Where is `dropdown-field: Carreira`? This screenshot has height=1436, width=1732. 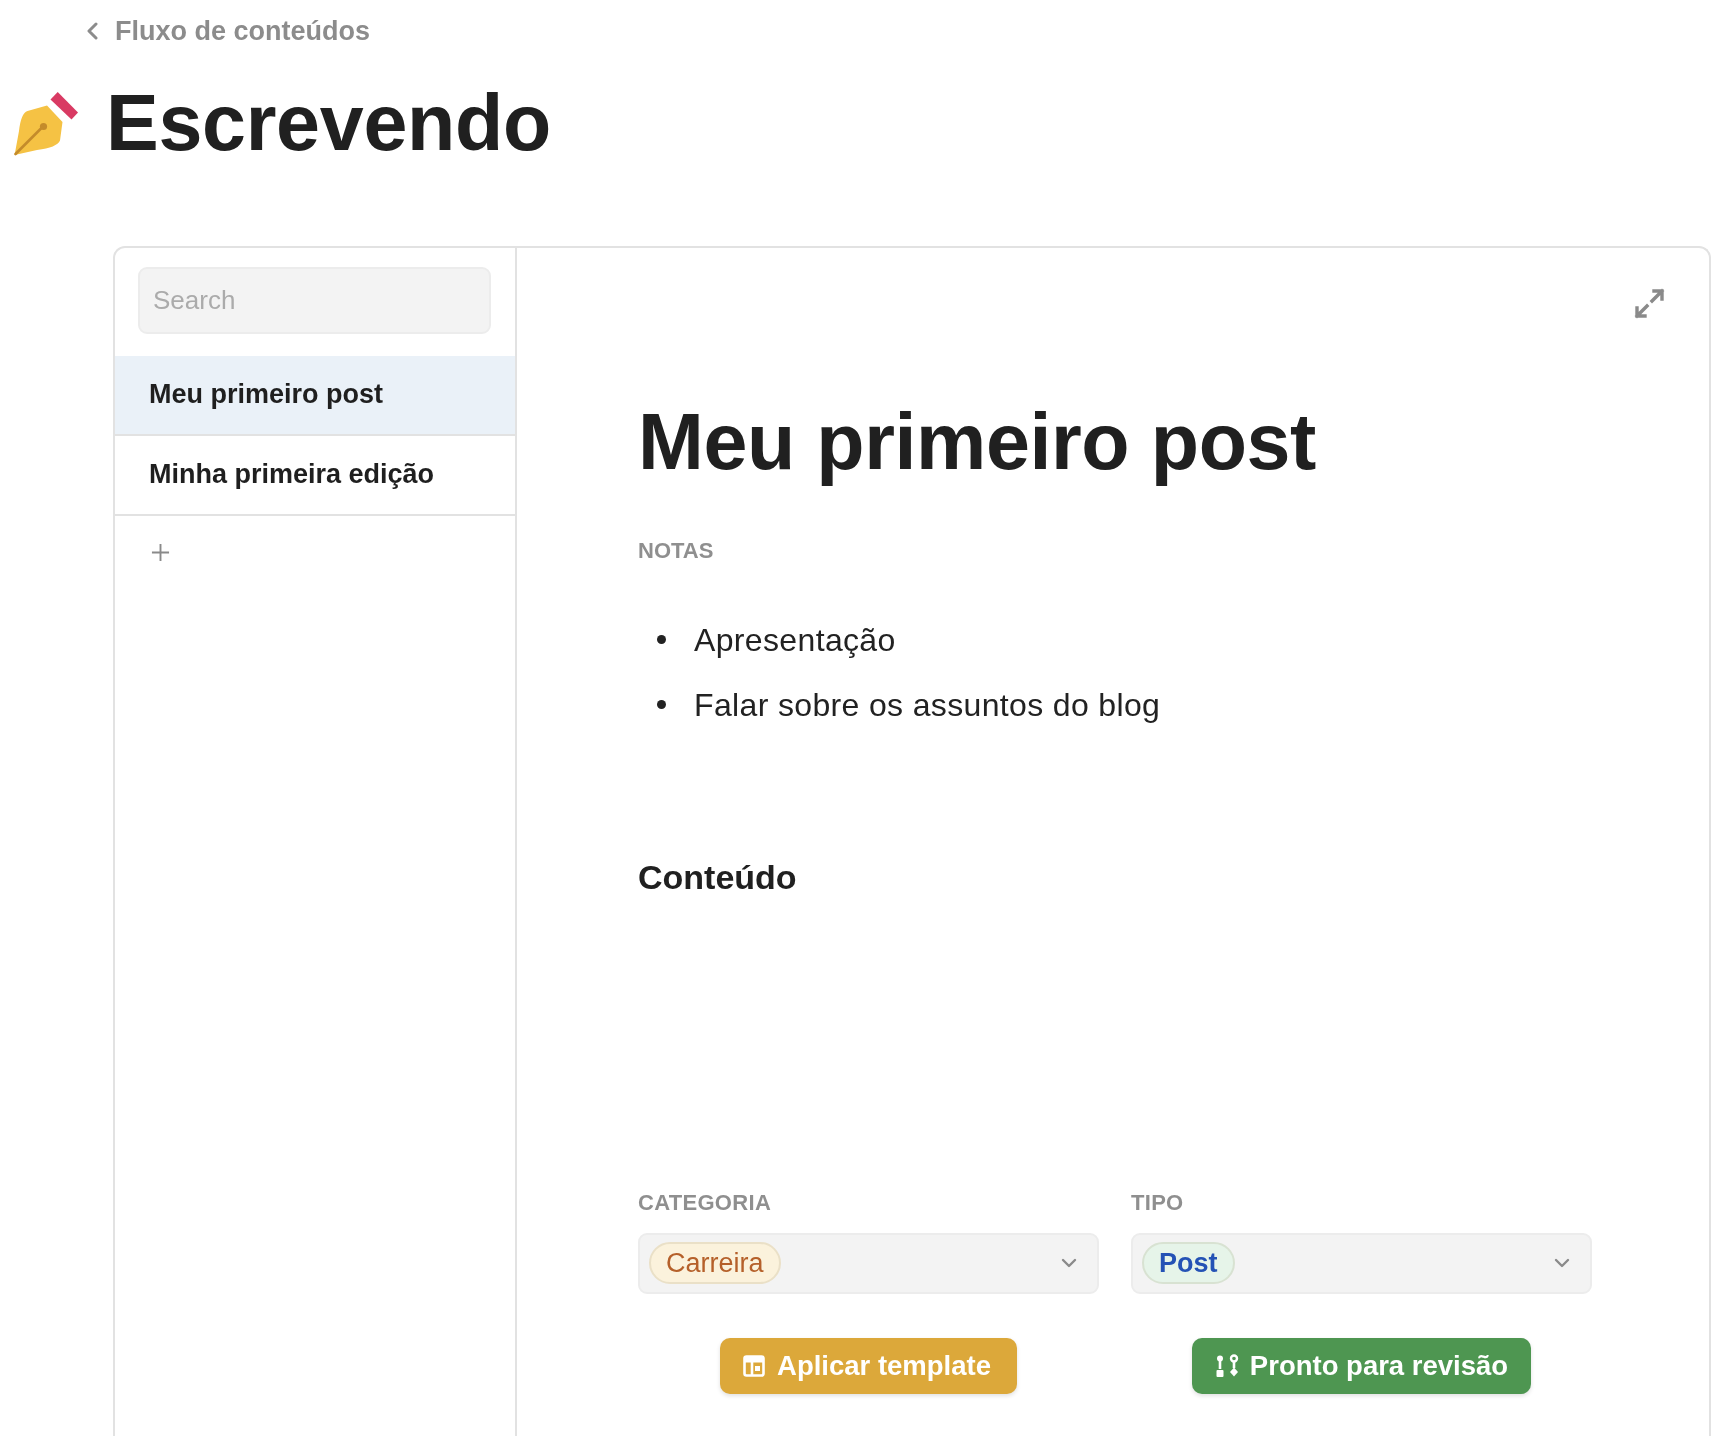 dropdown-field: Carreira is located at coordinates (868, 1263).